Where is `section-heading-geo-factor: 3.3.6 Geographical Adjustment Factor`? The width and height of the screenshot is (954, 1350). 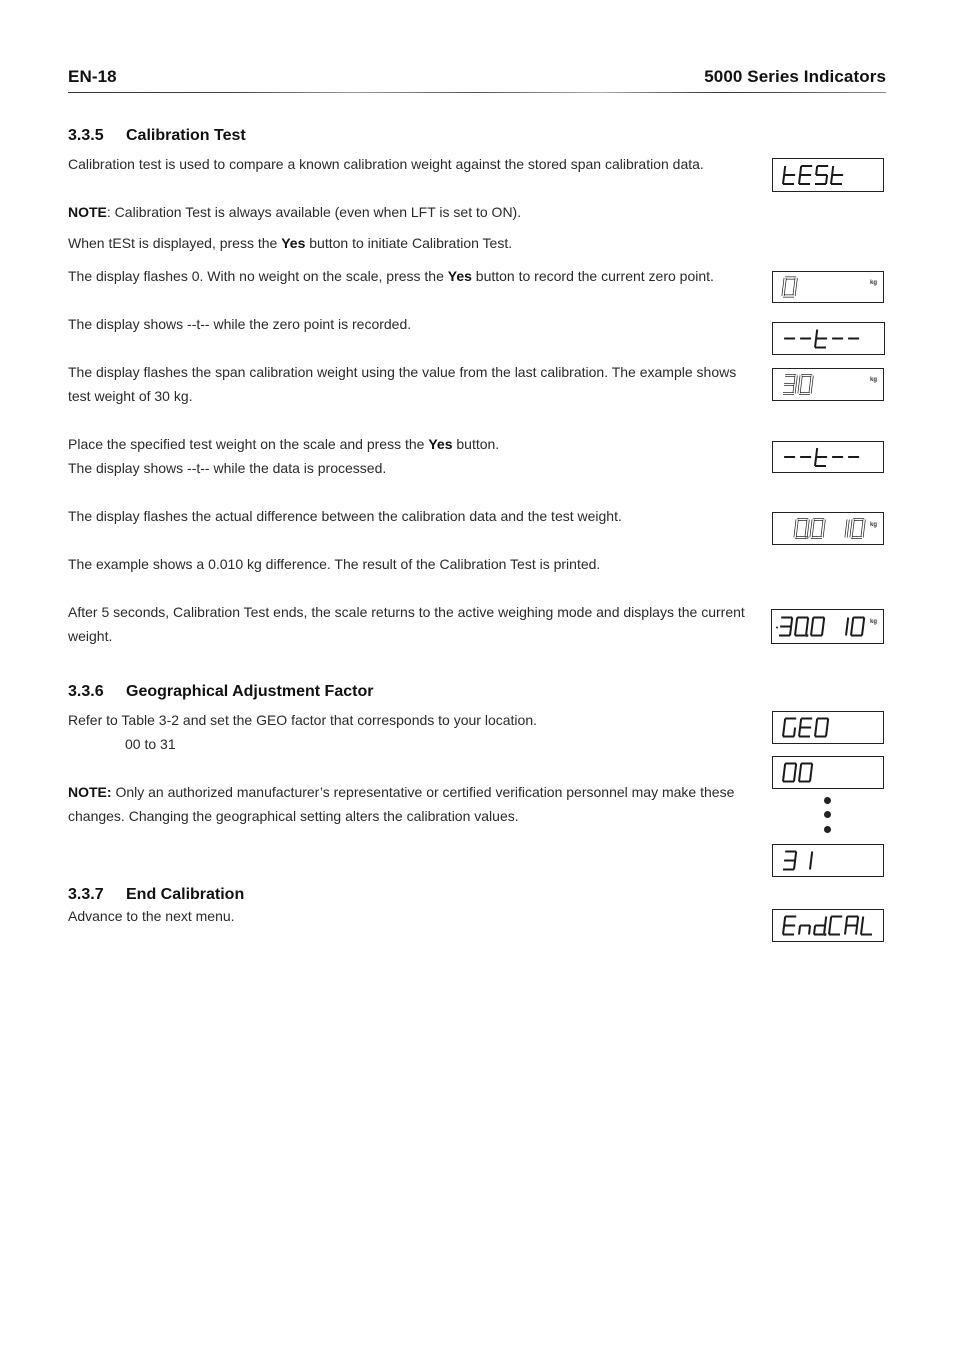 section-heading-geo-factor: 3.3.6 Geographical Adjustment Factor is located at coordinates (220, 692).